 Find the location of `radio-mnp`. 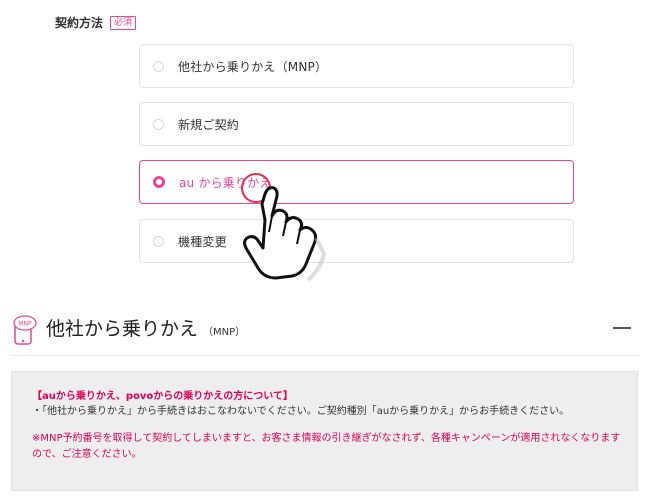

radio-mnp is located at coordinates (158, 66).